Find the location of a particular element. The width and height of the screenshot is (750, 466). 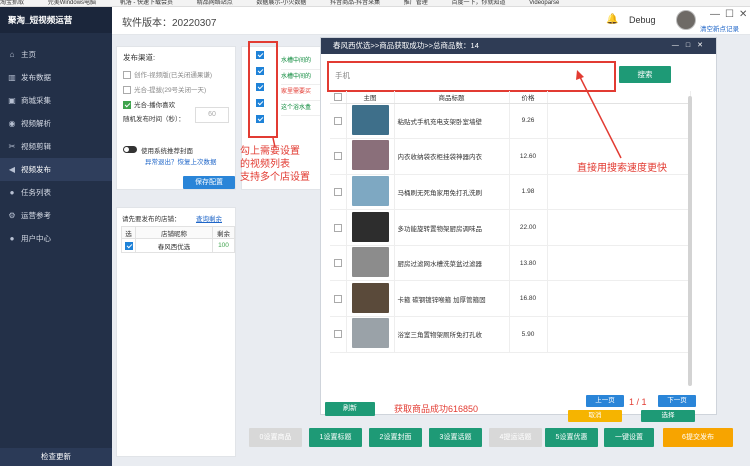

annotation-arrows is located at coordinates (447, 114).